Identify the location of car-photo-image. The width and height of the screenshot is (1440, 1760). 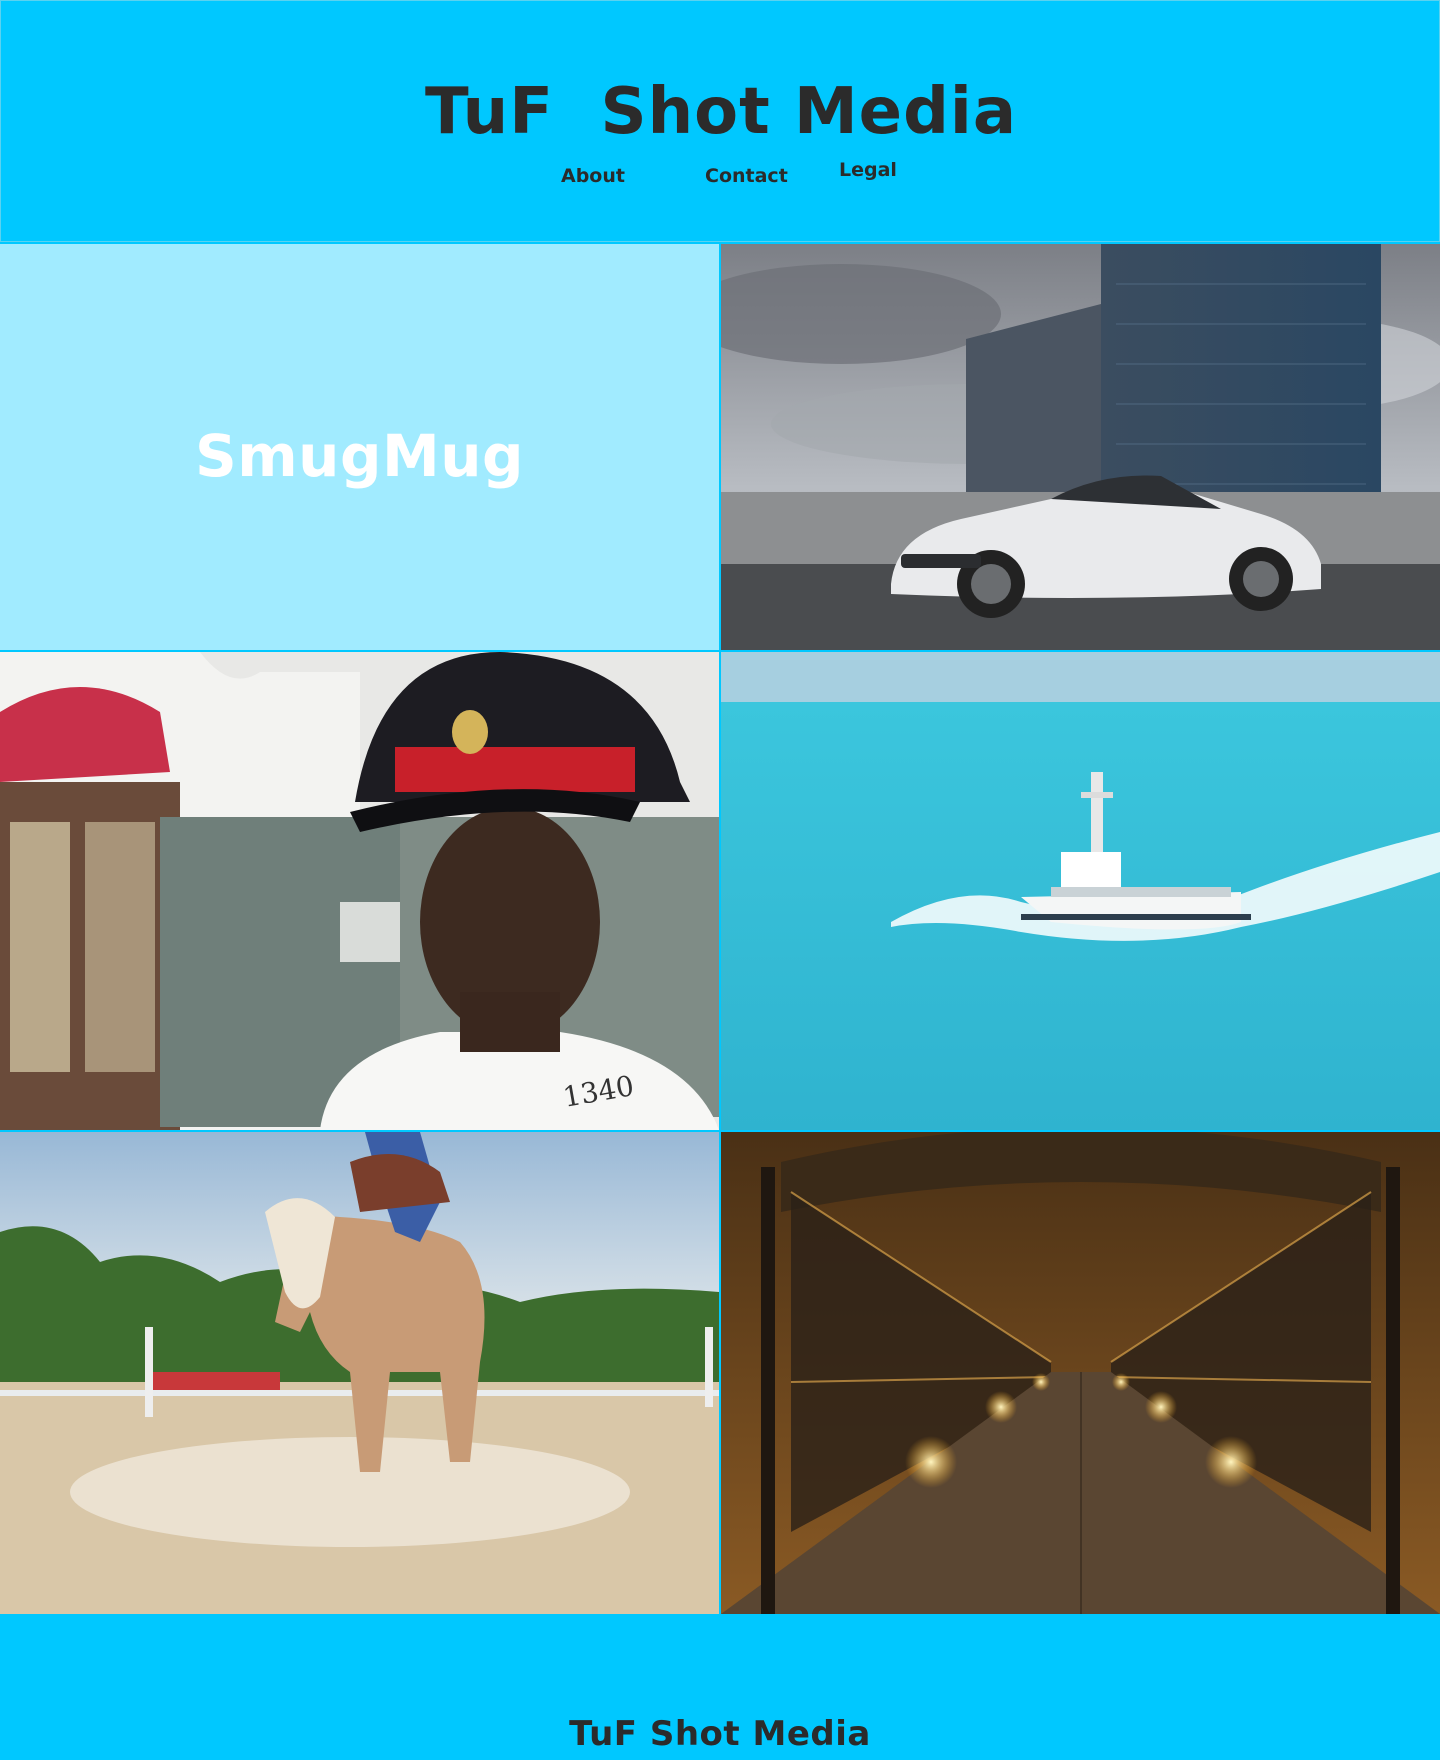
(1080, 447).